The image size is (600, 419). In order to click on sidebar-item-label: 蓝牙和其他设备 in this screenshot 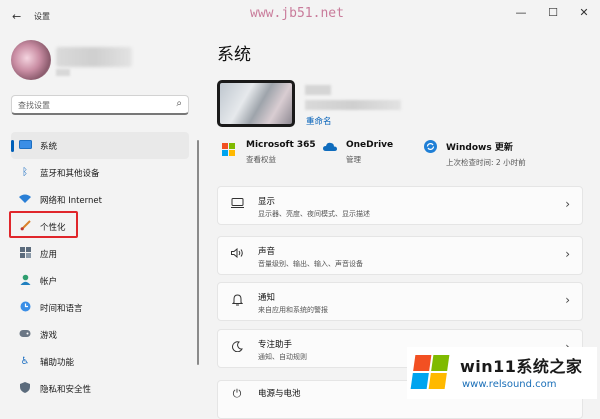, I will do `click(70, 173)`.